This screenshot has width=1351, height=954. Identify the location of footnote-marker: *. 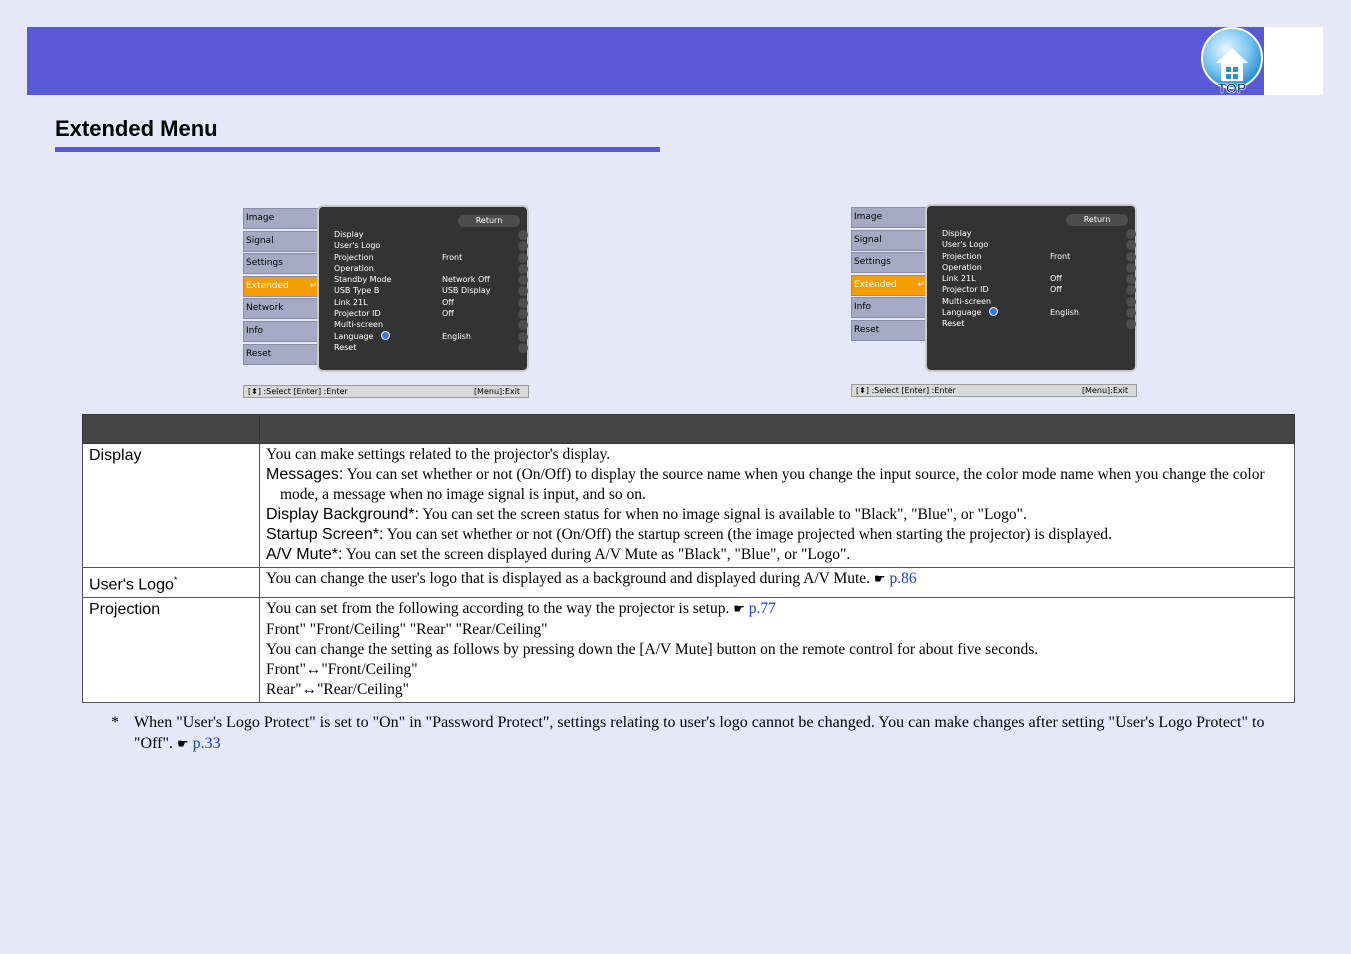
(175, 580).